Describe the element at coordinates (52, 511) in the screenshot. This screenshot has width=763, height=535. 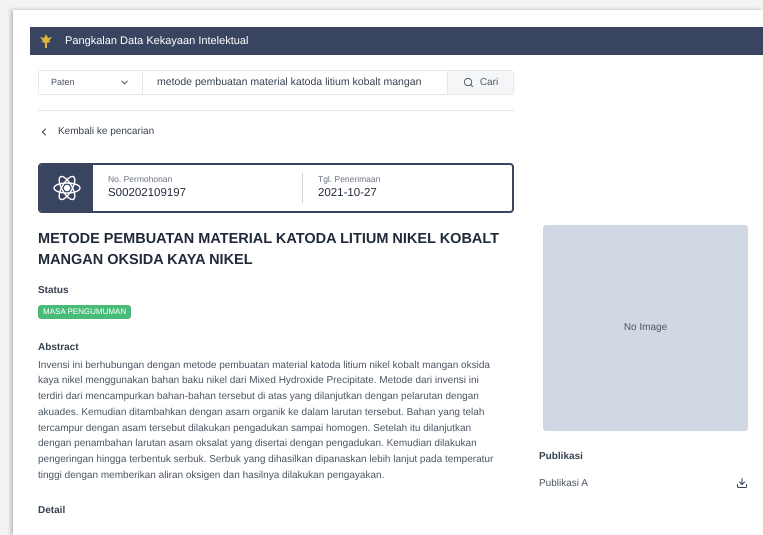
I see `section-heading: Detail` at that location.